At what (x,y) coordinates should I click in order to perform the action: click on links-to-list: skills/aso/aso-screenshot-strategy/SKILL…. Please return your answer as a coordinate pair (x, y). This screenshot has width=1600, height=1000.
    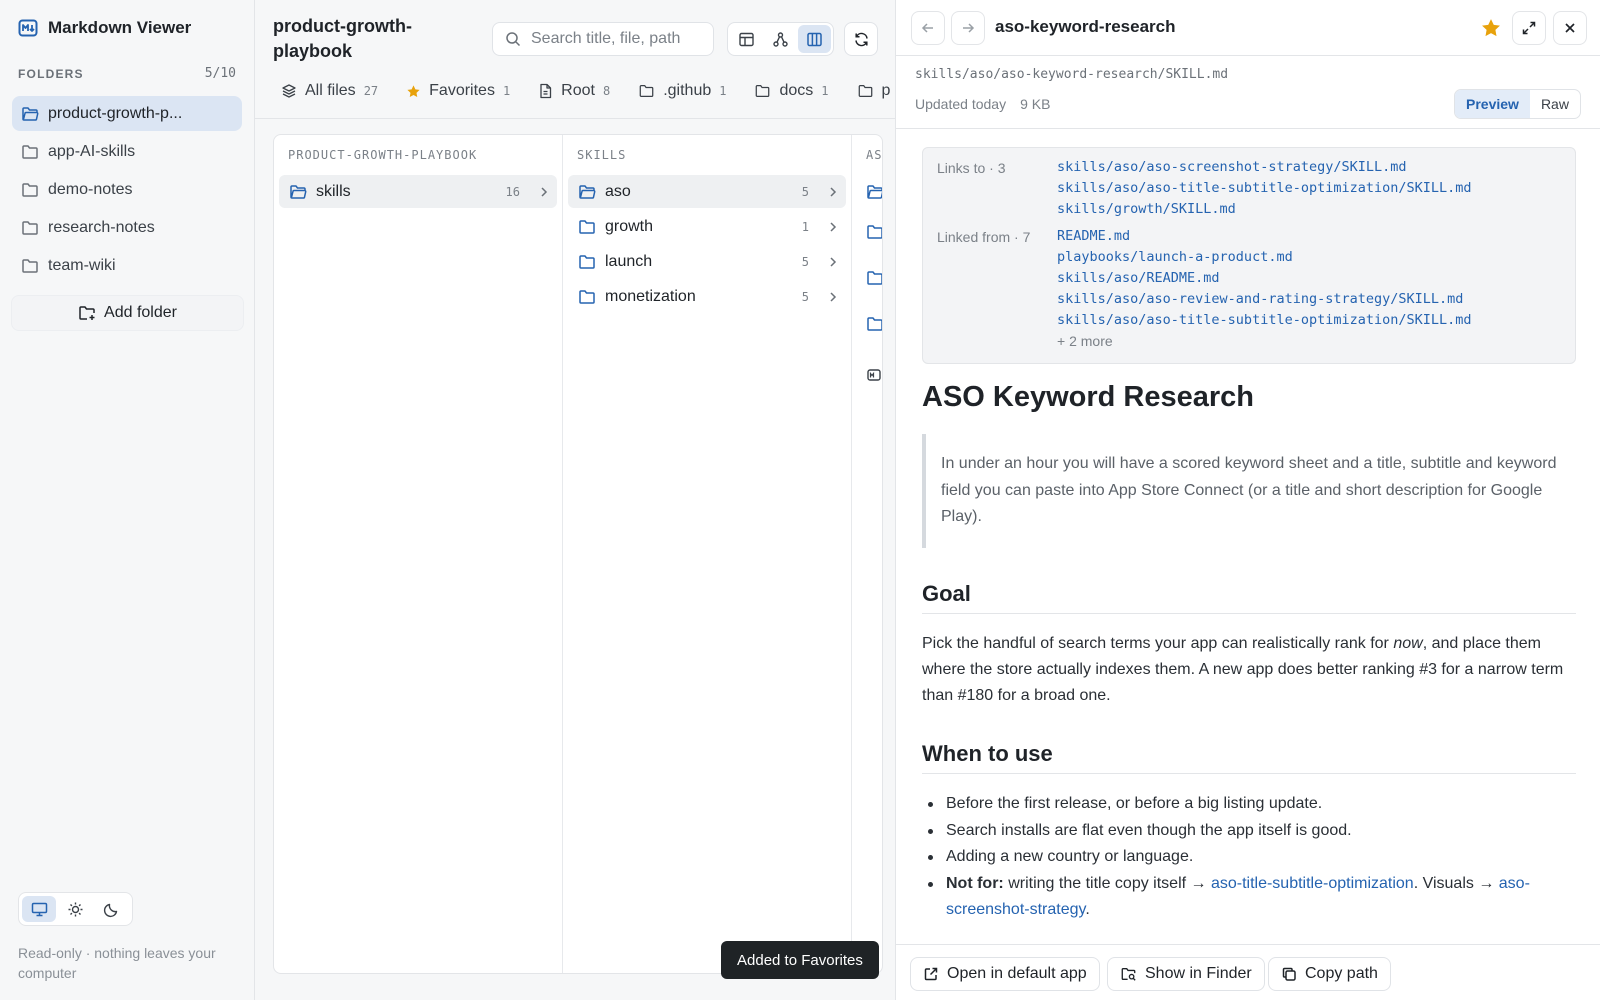
    Looking at the image, I should click on (1264, 188).